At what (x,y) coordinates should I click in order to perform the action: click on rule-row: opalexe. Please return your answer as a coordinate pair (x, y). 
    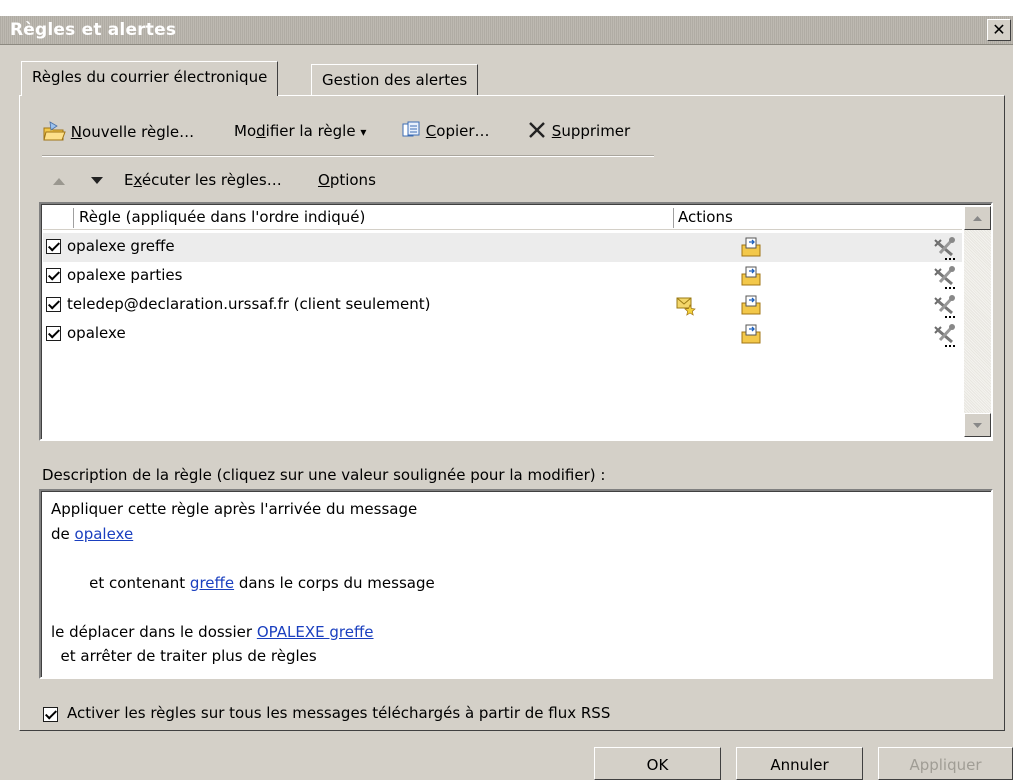
    Looking at the image, I should click on (502, 334).